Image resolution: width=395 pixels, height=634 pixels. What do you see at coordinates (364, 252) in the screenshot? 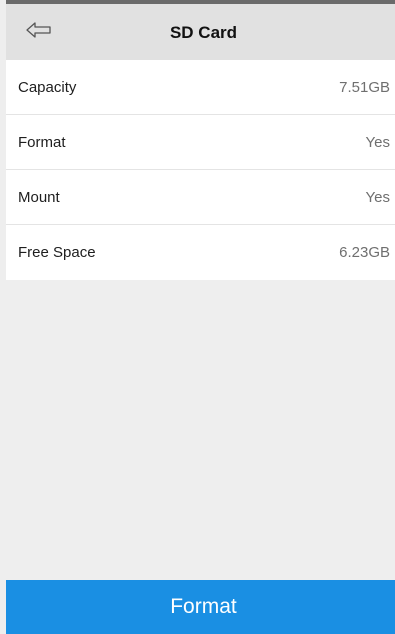
I see `free-space-value: 6.23GB` at bounding box center [364, 252].